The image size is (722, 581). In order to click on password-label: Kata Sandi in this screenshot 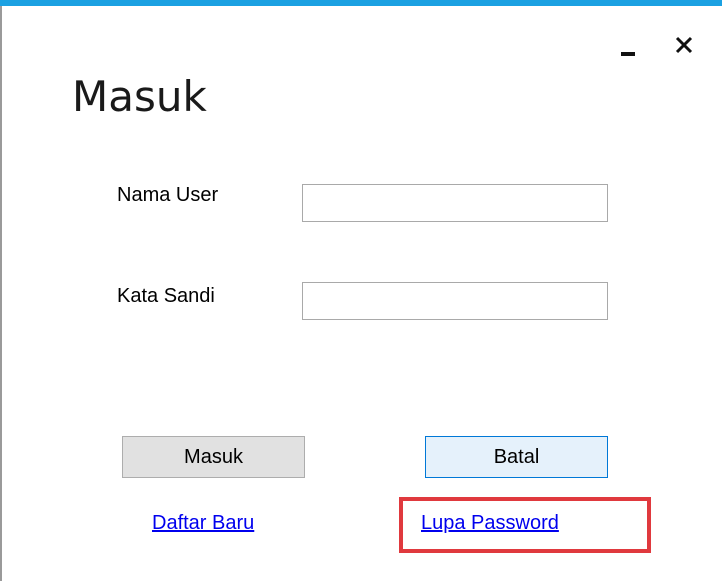, I will do `click(166, 296)`.